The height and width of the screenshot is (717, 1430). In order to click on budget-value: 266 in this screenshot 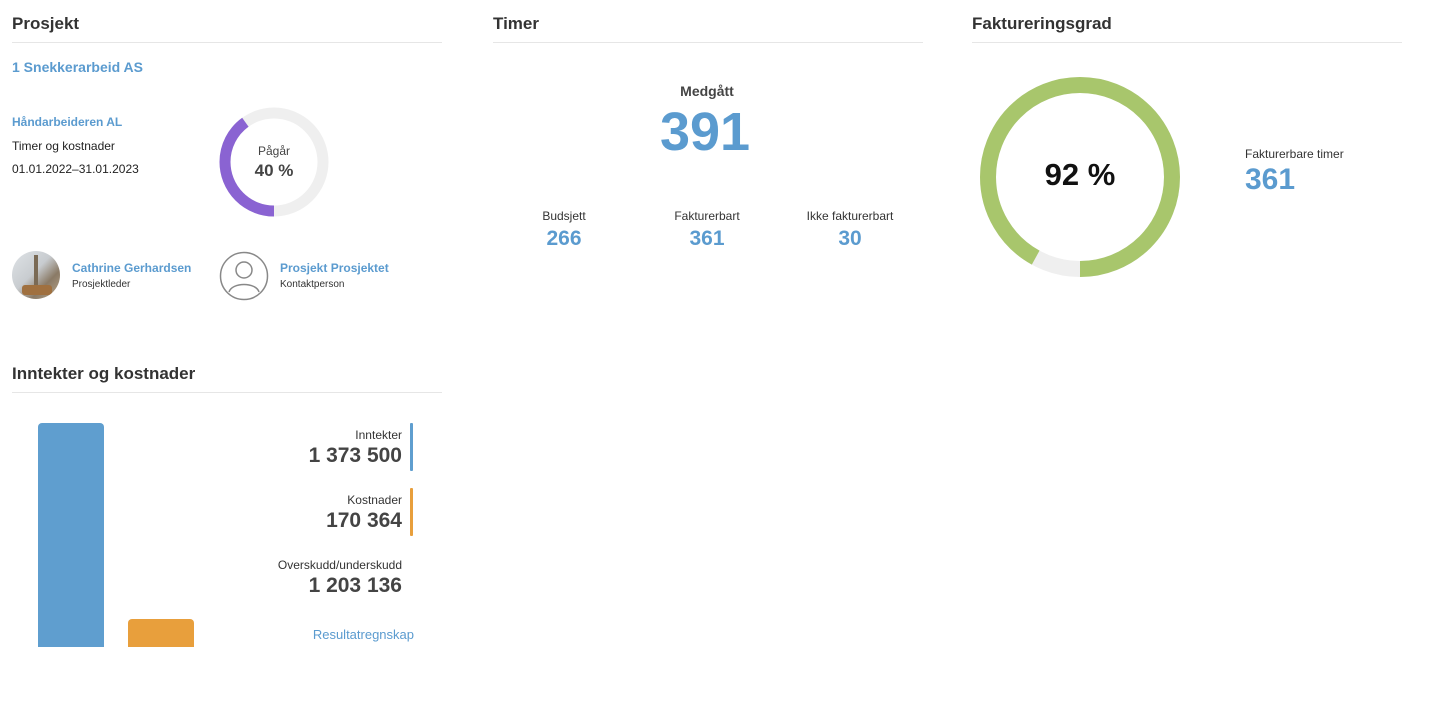, I will do `click(564, 238)`.